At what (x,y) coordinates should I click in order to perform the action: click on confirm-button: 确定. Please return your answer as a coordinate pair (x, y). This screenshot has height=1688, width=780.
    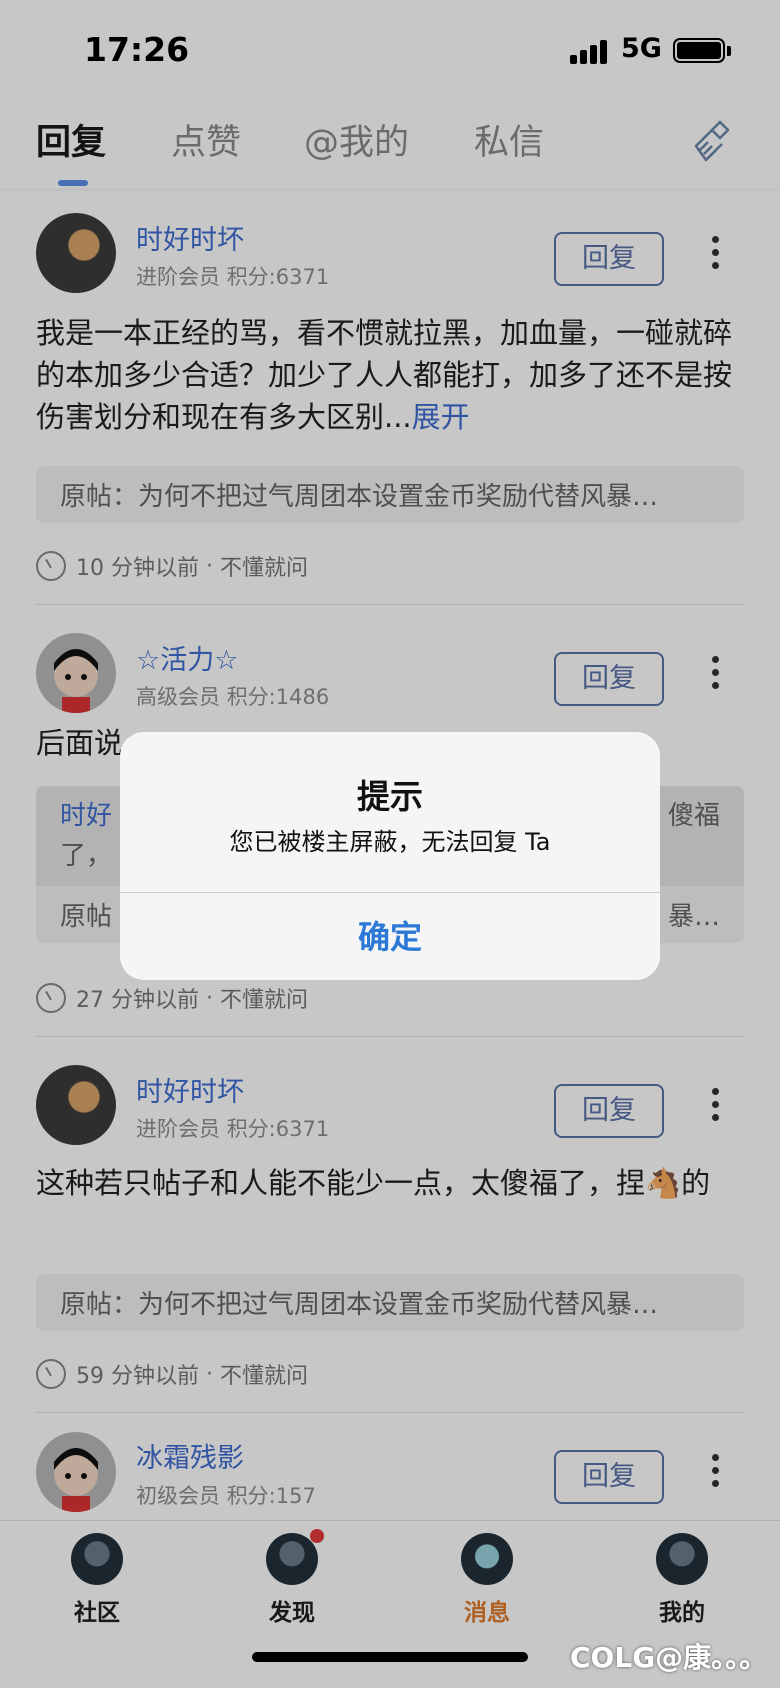
    Looking at the image, I should click on (390, 937).